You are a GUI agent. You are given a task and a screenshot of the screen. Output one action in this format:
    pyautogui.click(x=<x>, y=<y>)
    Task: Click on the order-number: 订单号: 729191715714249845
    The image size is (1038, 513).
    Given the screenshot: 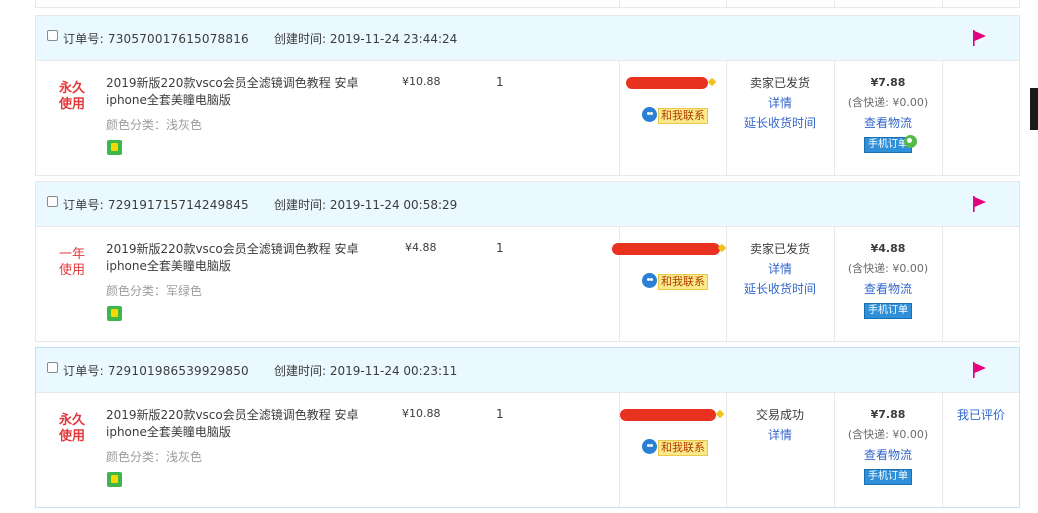 What is the action you would take?
    pyautogui.click(x=156, y=205)
    